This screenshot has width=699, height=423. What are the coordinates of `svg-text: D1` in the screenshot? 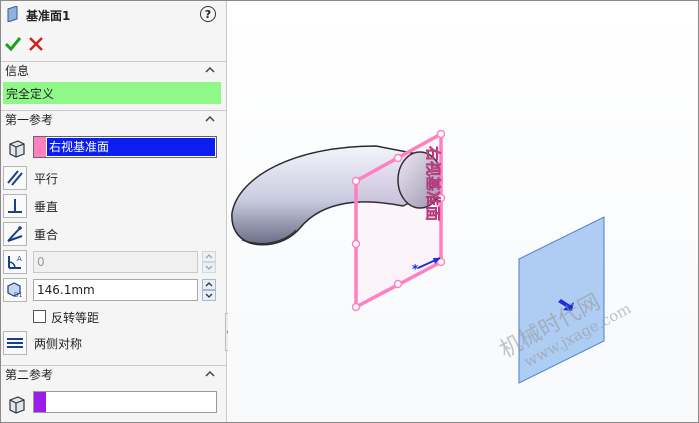 It's located at (18, 295).